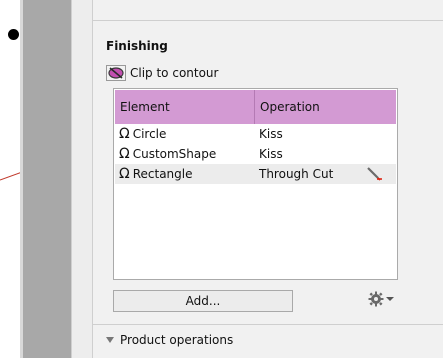 The width and height of the screenshot is (443, 358). What do you see at coordinates (185, 134) in the screenshot?
I see `element-cell: Ω Circle` at bounding box center [185, 134].